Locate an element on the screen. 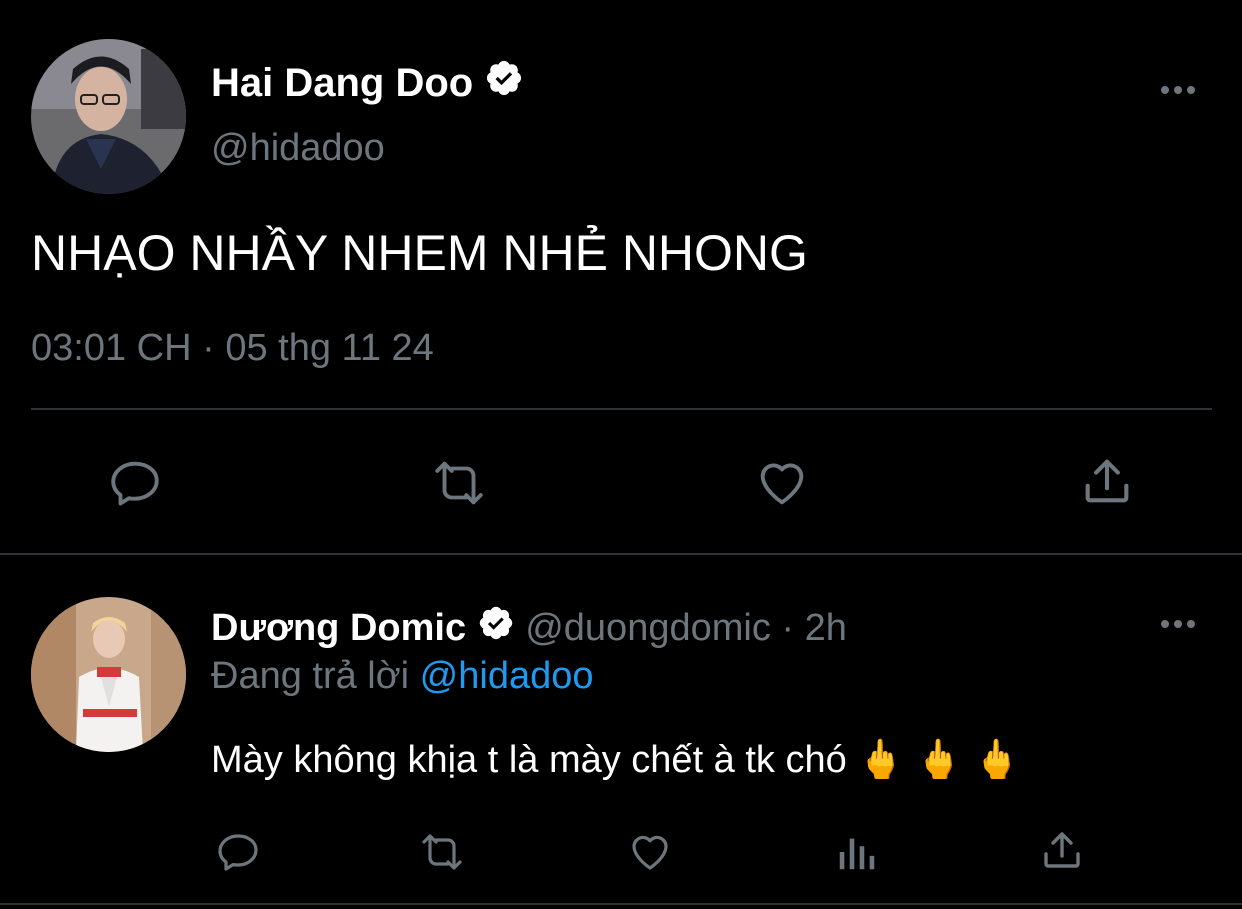  author-name: Hai Dang Doo is located at coordinates (342, 83).